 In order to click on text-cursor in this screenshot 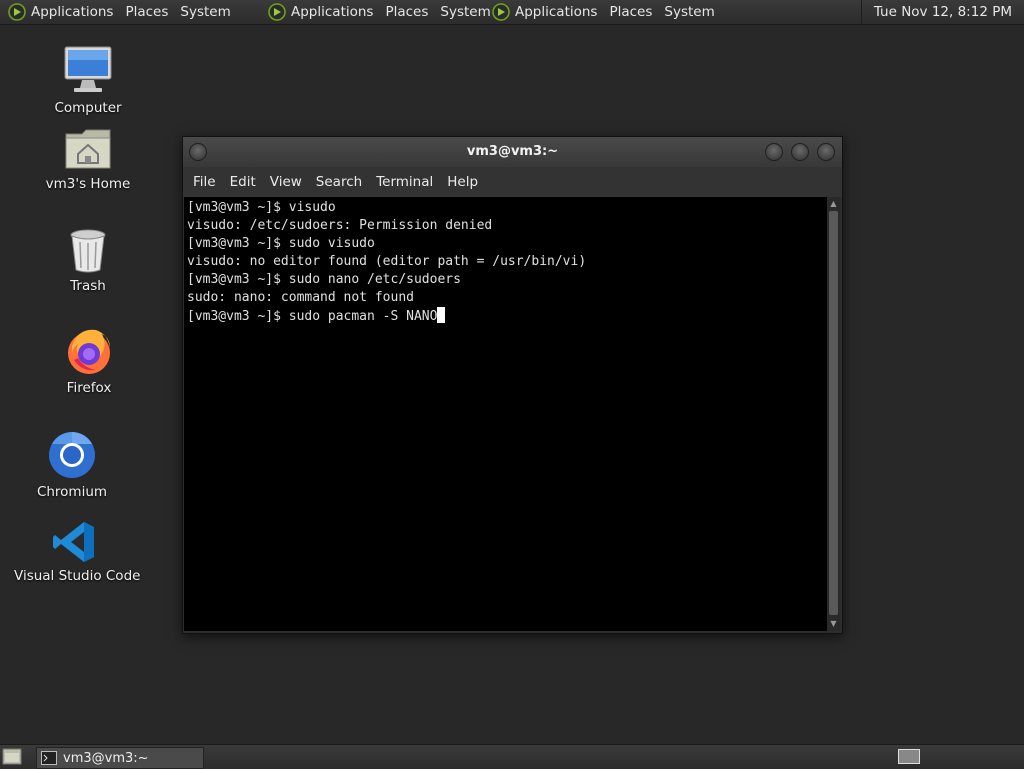, I will do `click(441, 315)`.